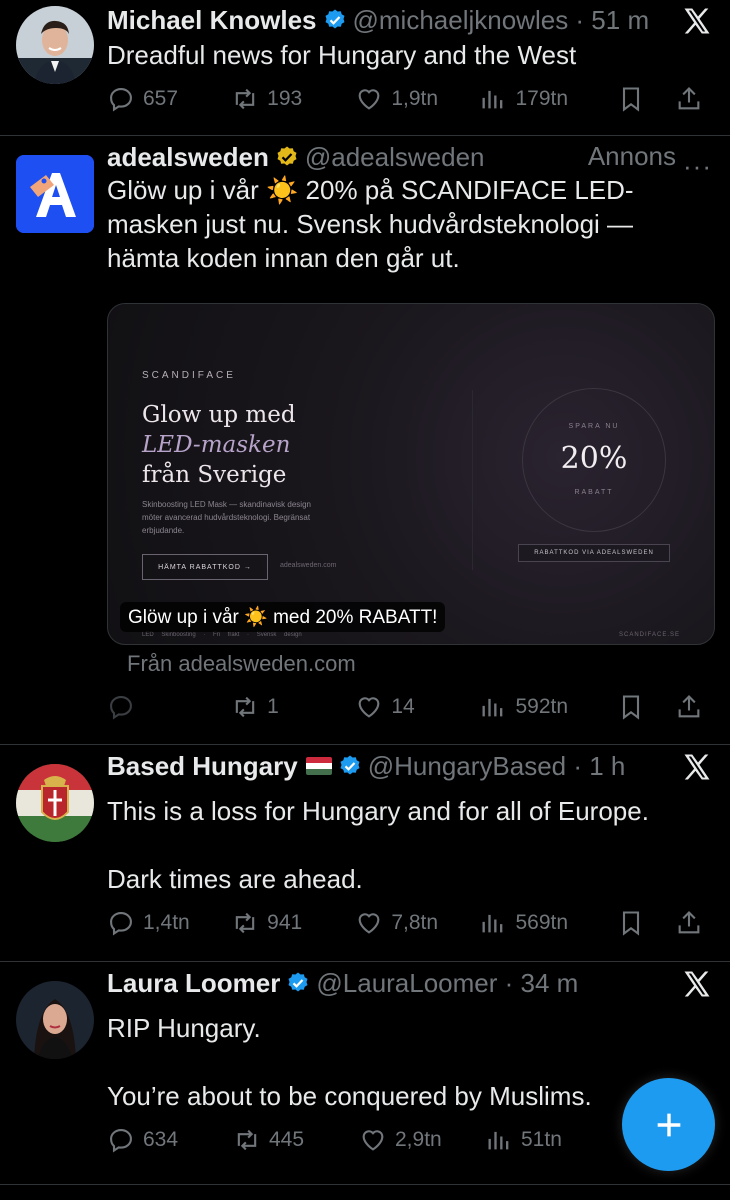 This screenshot has height=1200, width=730. What do you see at coordinates (548, 99) in the screenshot?
I see `views-button: 179tn` at bounding box center [548, 99].